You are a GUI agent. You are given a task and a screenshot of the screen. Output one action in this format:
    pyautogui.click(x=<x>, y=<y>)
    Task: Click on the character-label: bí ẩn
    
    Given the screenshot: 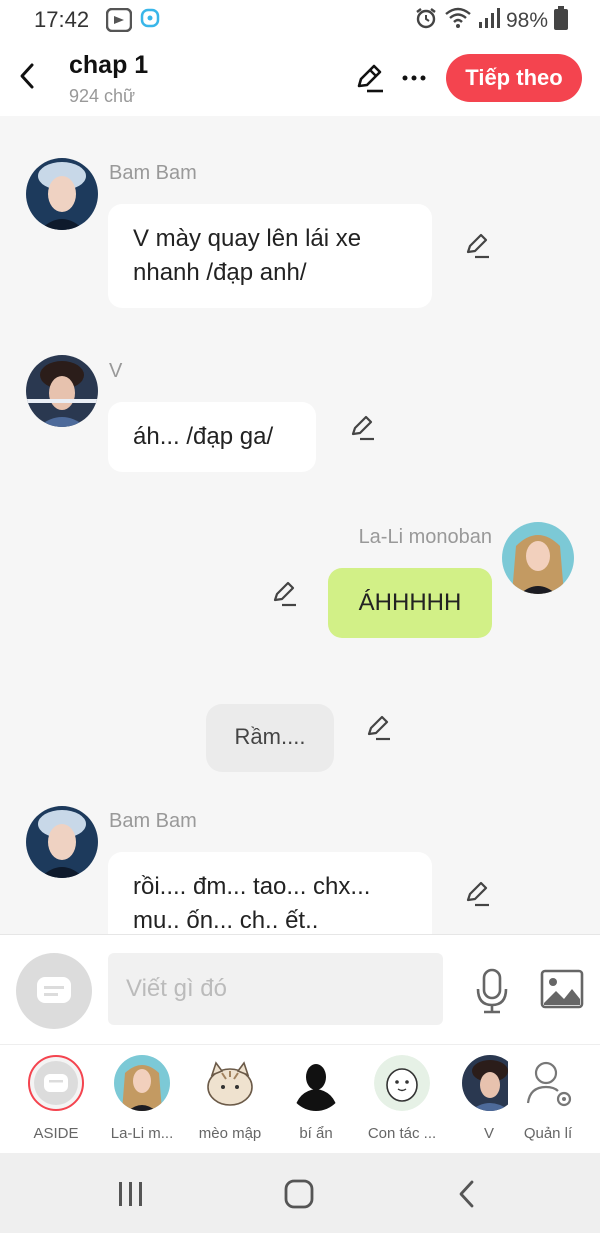 What is the action you would take?
    pyautogui.click(x=316, y=1133)
    